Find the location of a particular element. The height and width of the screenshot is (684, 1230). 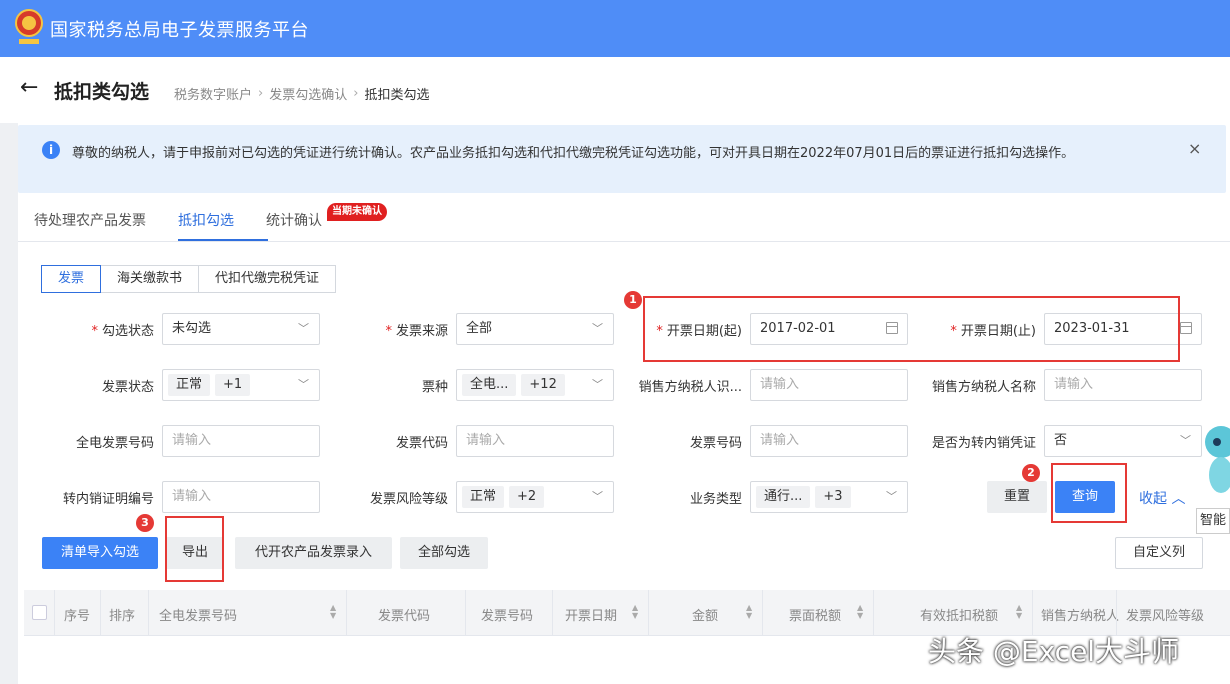

column-header: 票面税额 is located at coordinates (815, 614).